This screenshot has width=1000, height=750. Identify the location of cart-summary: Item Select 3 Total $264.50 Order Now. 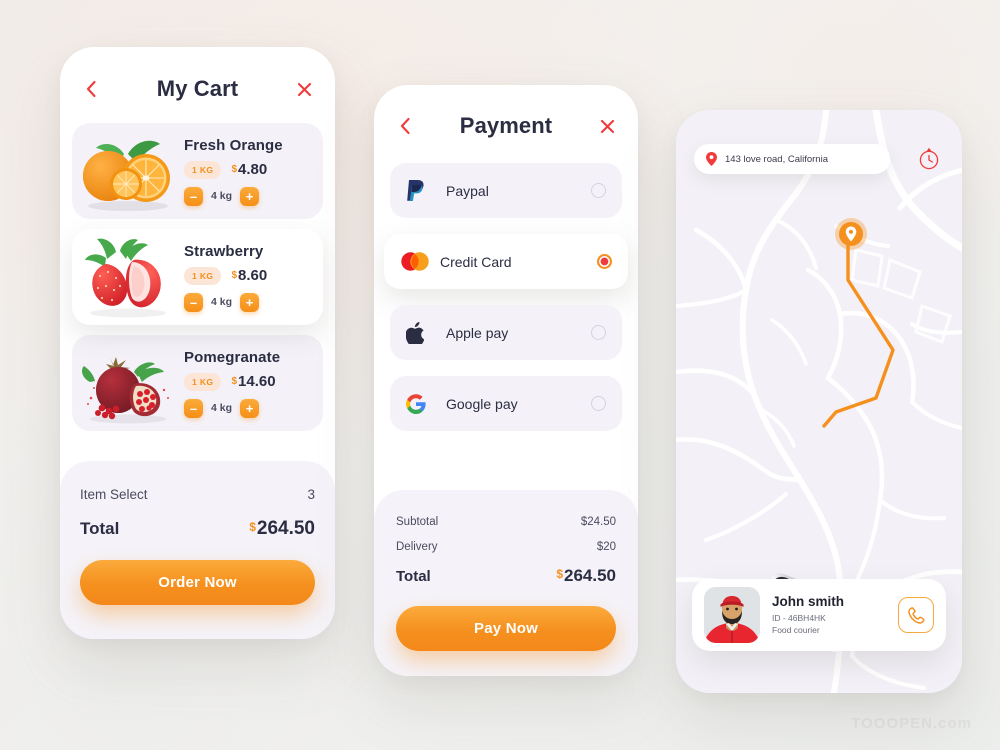
(197, 550).